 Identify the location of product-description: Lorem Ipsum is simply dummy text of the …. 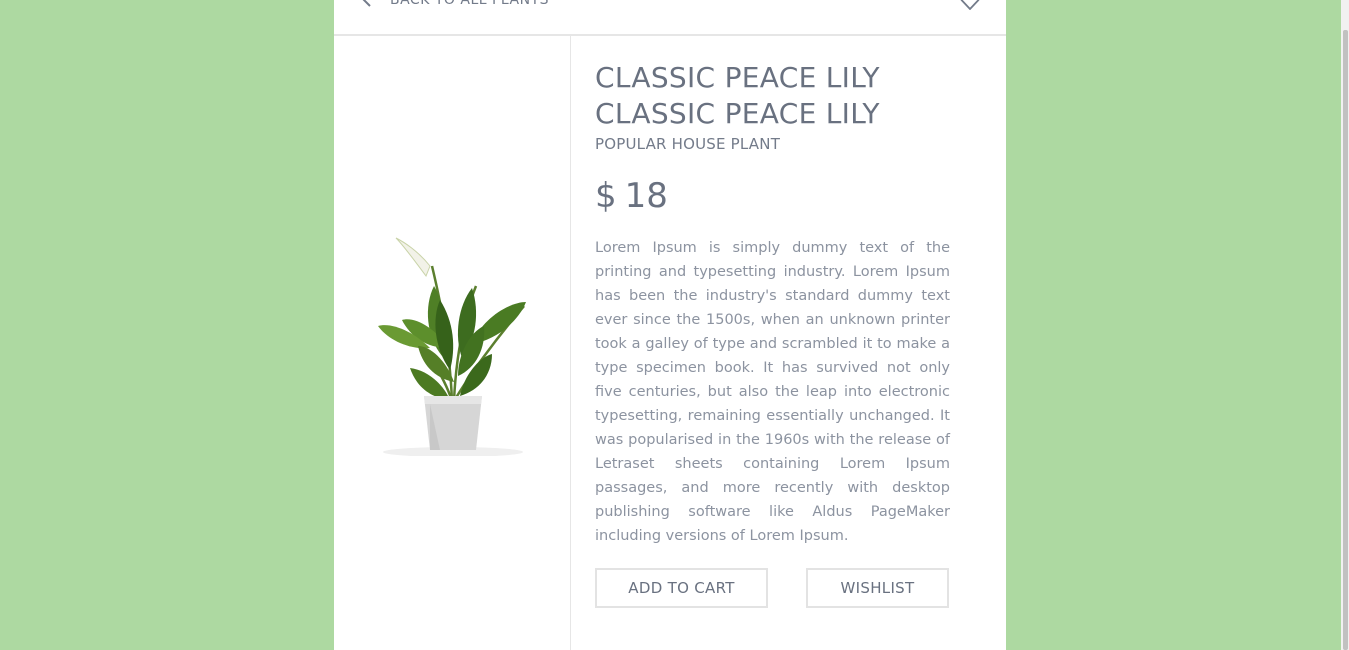
(772, 392).